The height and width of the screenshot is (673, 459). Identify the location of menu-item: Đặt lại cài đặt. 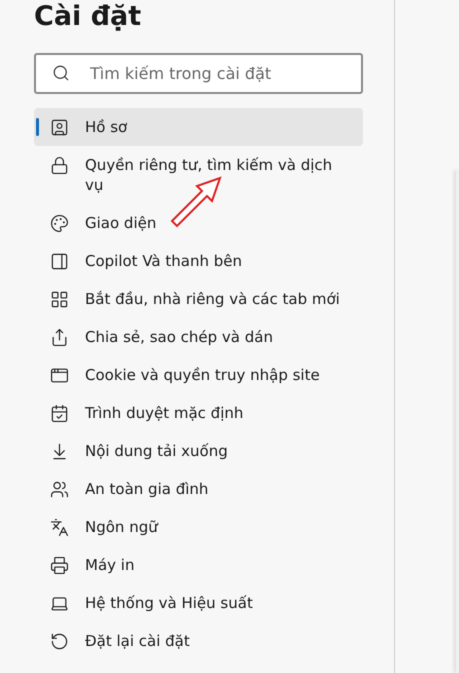
(198, 641).